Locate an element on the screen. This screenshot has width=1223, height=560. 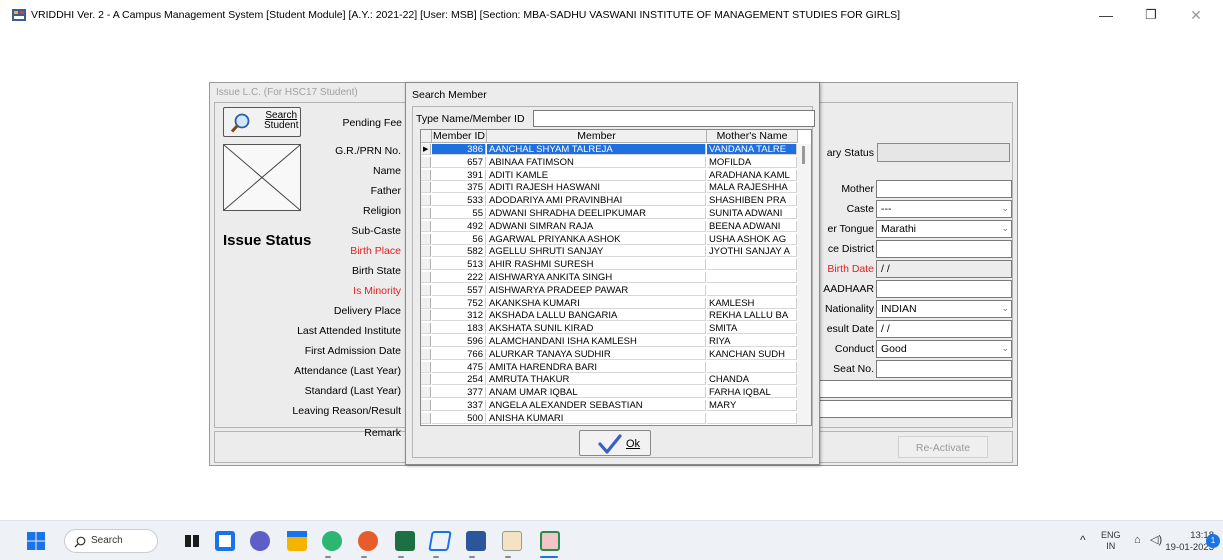
document-icon is located at coordinates (512, 541).